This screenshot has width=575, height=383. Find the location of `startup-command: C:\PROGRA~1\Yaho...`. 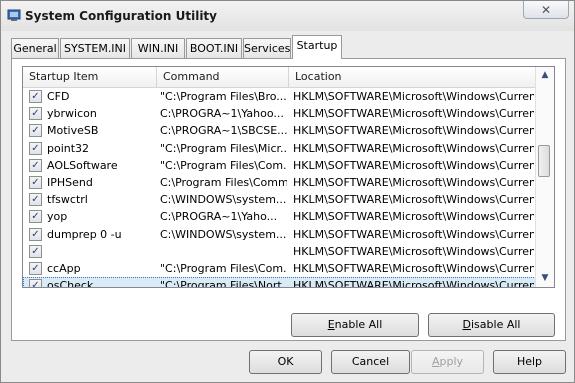

startup-command: C:\PROGRA~1\Yaho... is located at coordinates (219, 217).